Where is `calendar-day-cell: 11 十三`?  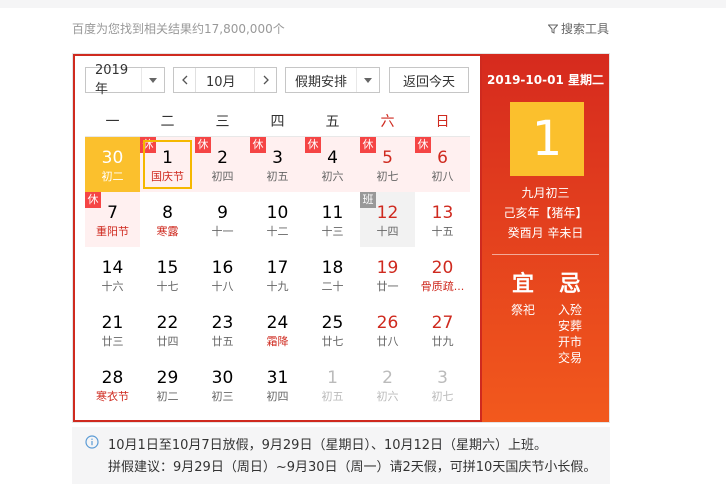 calendar-day-cell: 11 十三 is located at coordinates (332, 219).